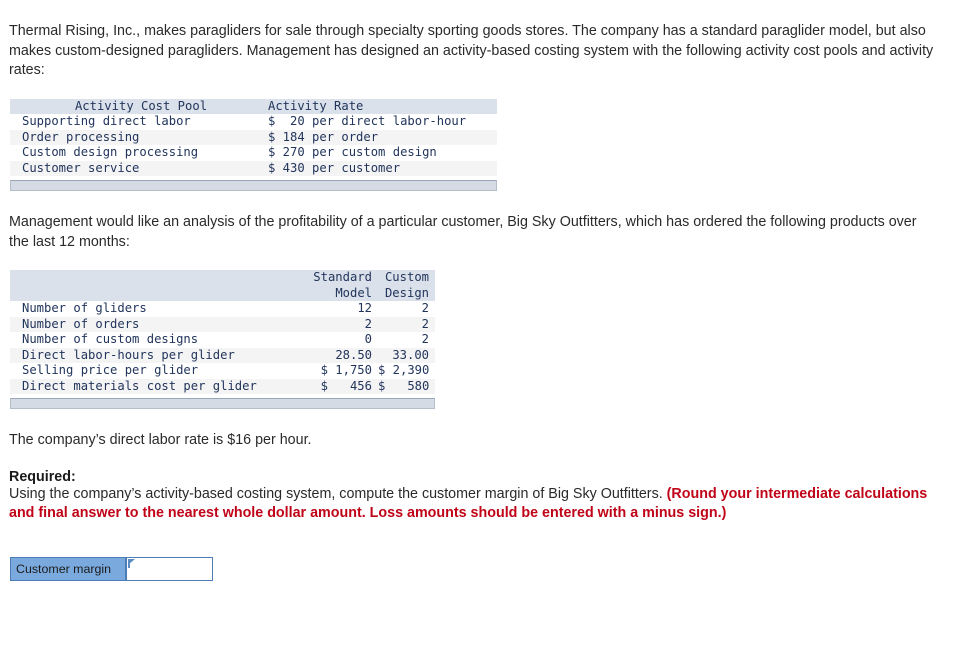  I want to click on header-standard-line2: Model, so click(342, 293).